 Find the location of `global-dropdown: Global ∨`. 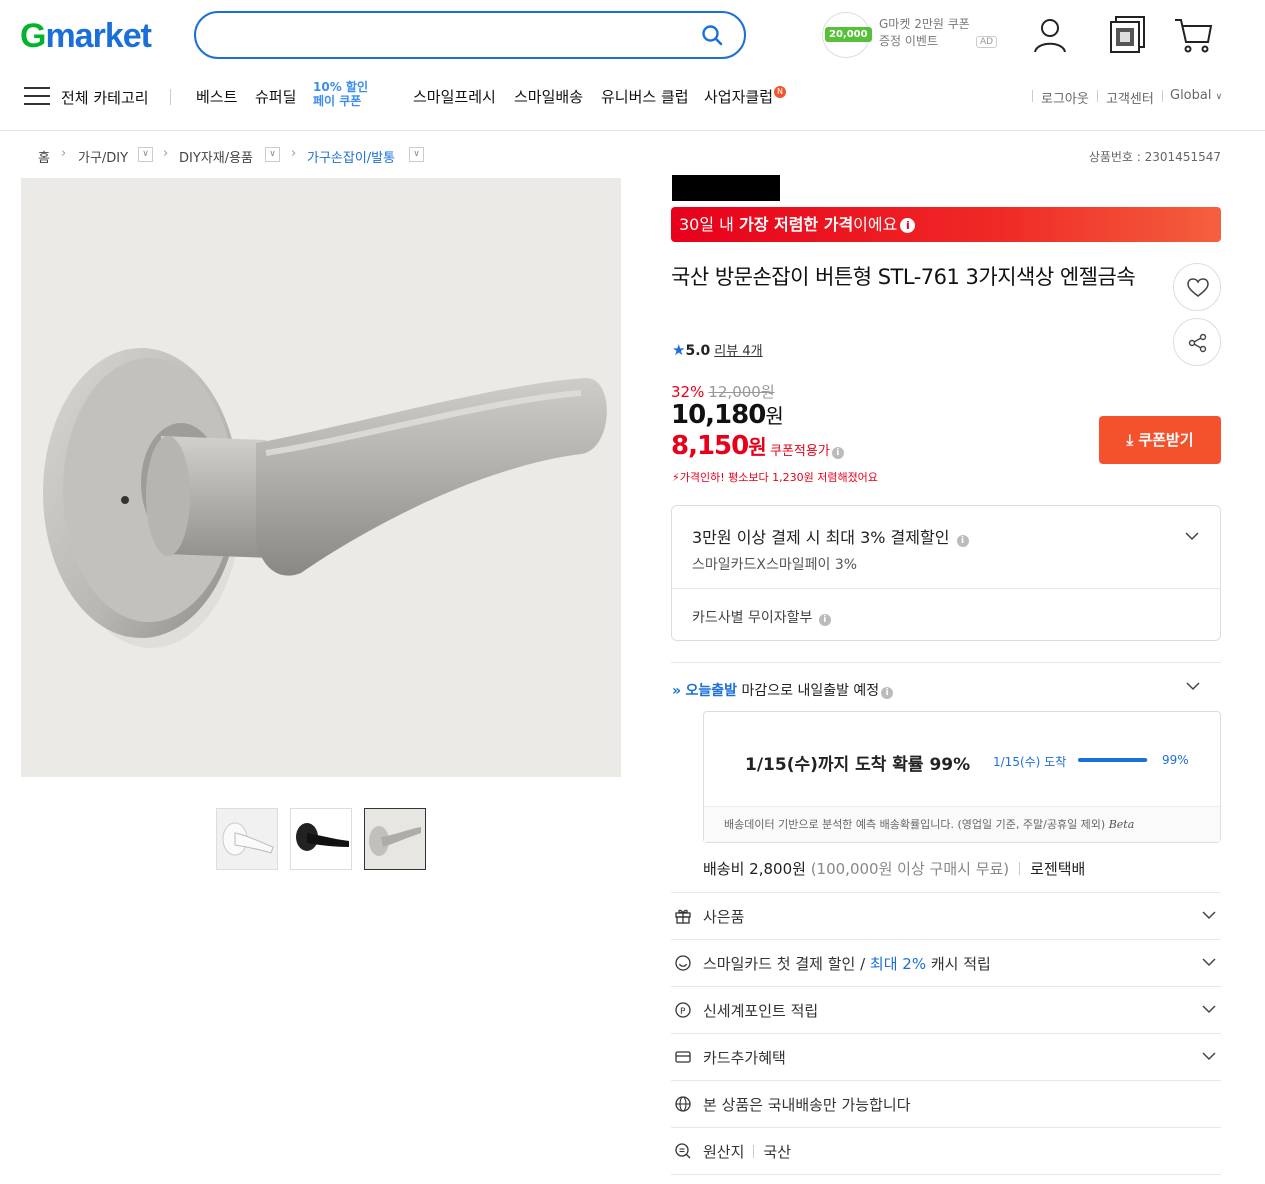

global-dropdown: Global ∨ is located at coordinates (1196, 95).